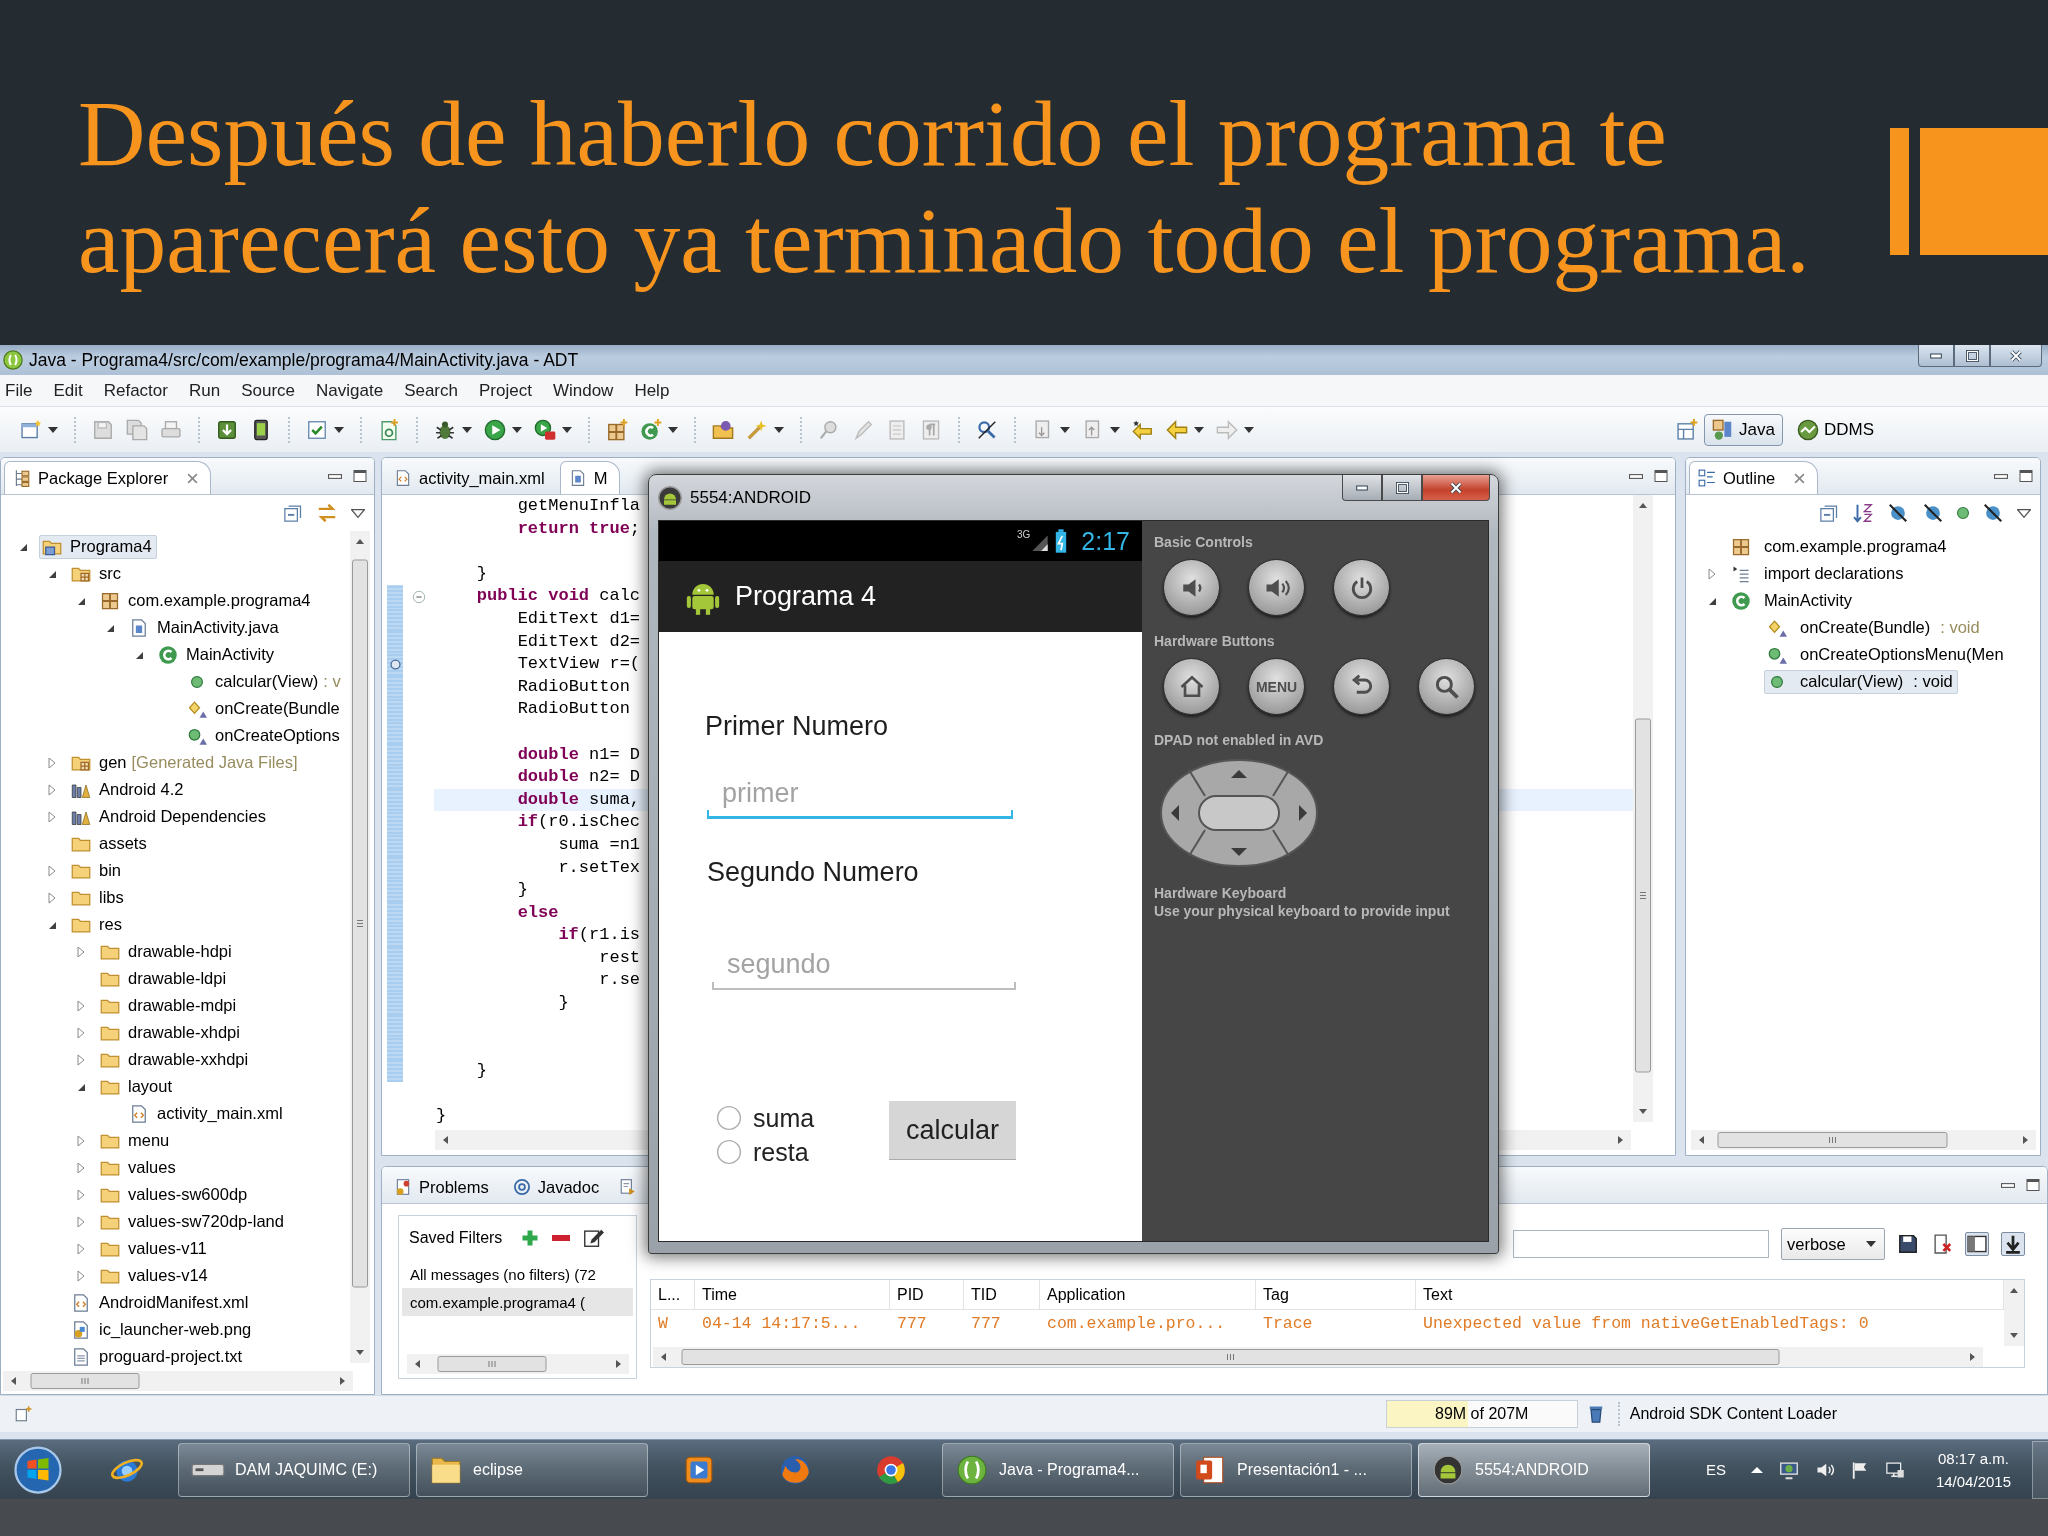 Image resolution: width=2048 pixels, height=1536 pixels. What do you see at coordinates (651, 429) in the screenshot?
I see `class-plus-icon` at bounding box center [651, 429].